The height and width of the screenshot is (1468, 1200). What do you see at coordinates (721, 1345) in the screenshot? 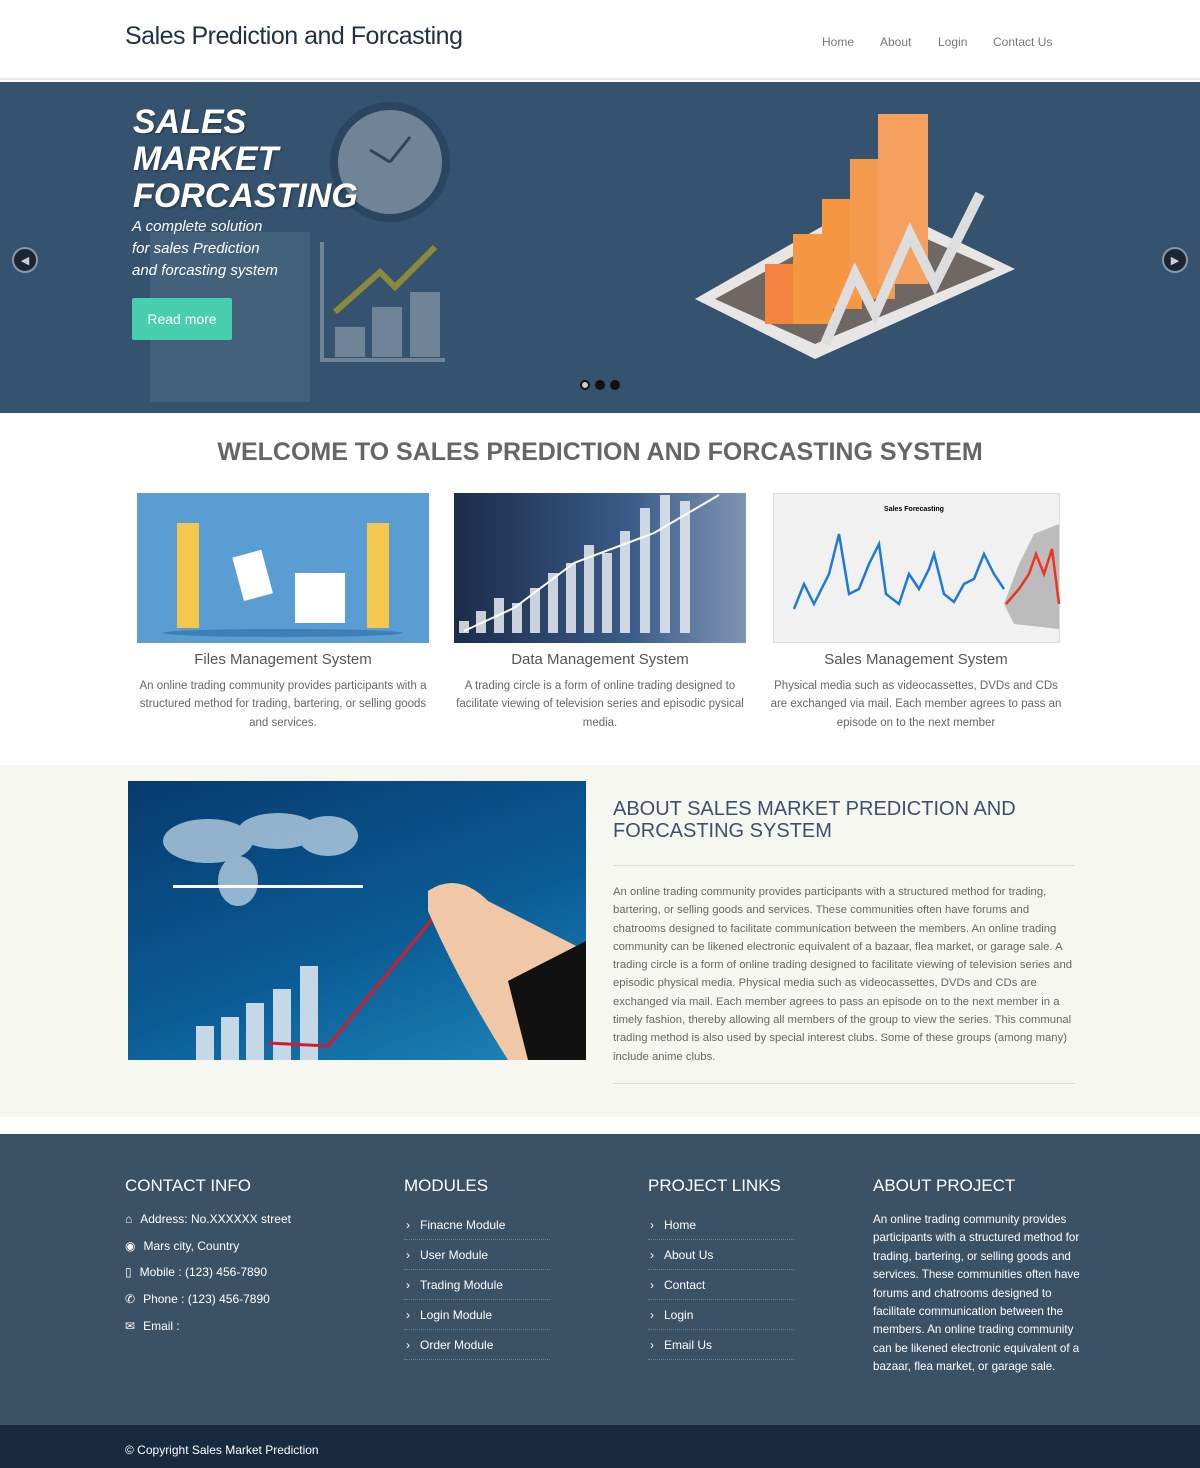
I see `footer-link-email: › Email Us` at bounding box center [721, 1345].